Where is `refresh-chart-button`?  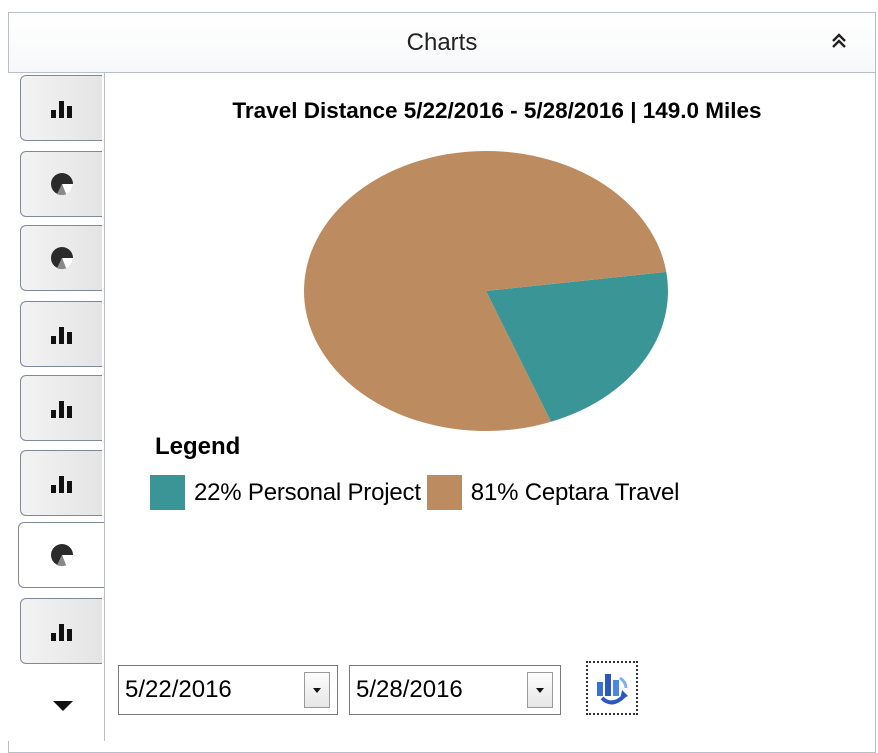
refresh-chart-button is located at coordinates (612, 688).